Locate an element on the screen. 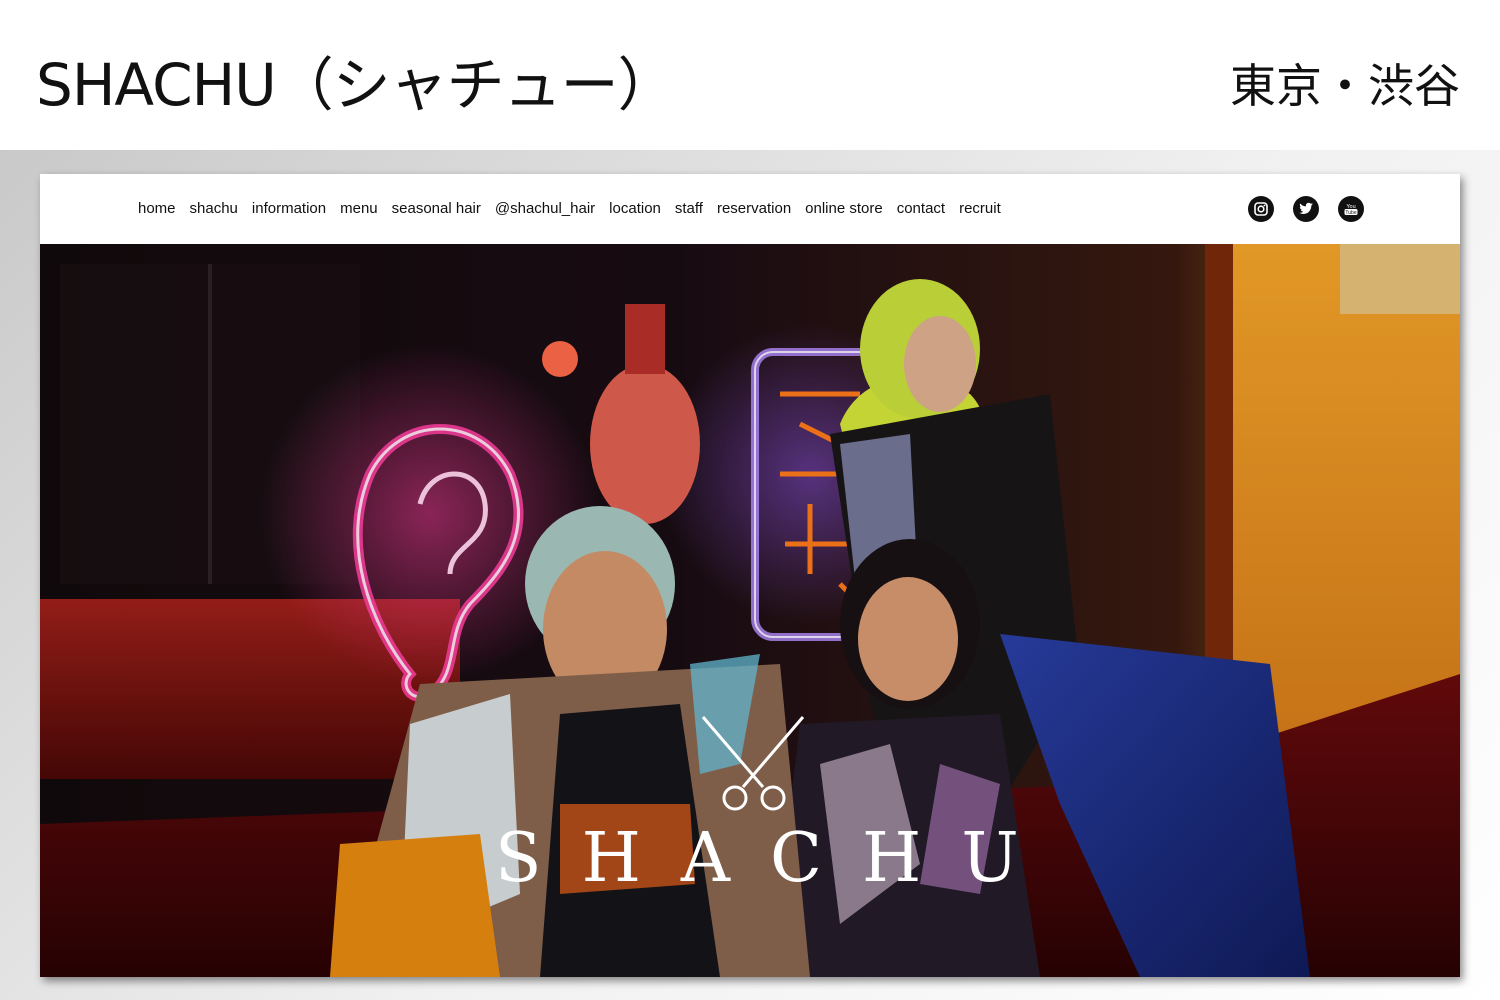 Image resolution: width=1500 pixels, height=1000 pixels. nav-item-reservation: reservation is located at coordinates (754, 208).